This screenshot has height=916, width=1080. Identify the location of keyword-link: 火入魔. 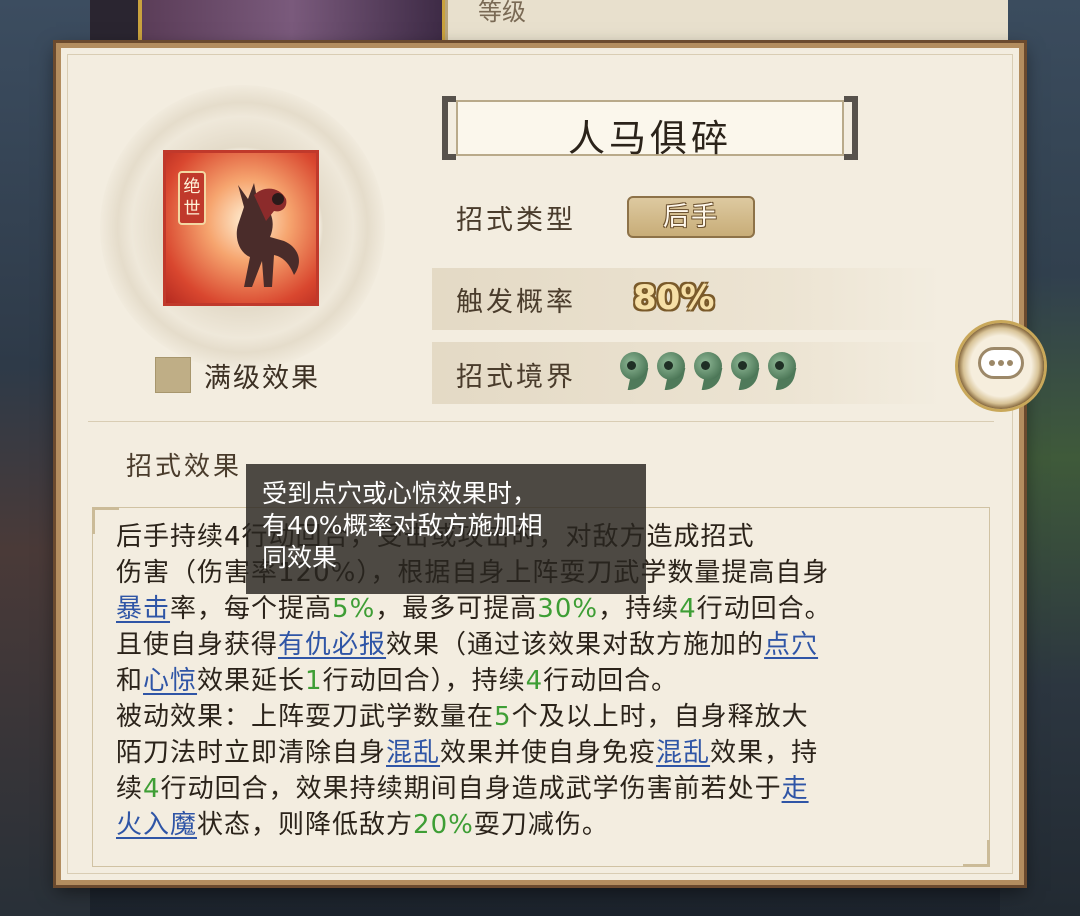
(156, 825).